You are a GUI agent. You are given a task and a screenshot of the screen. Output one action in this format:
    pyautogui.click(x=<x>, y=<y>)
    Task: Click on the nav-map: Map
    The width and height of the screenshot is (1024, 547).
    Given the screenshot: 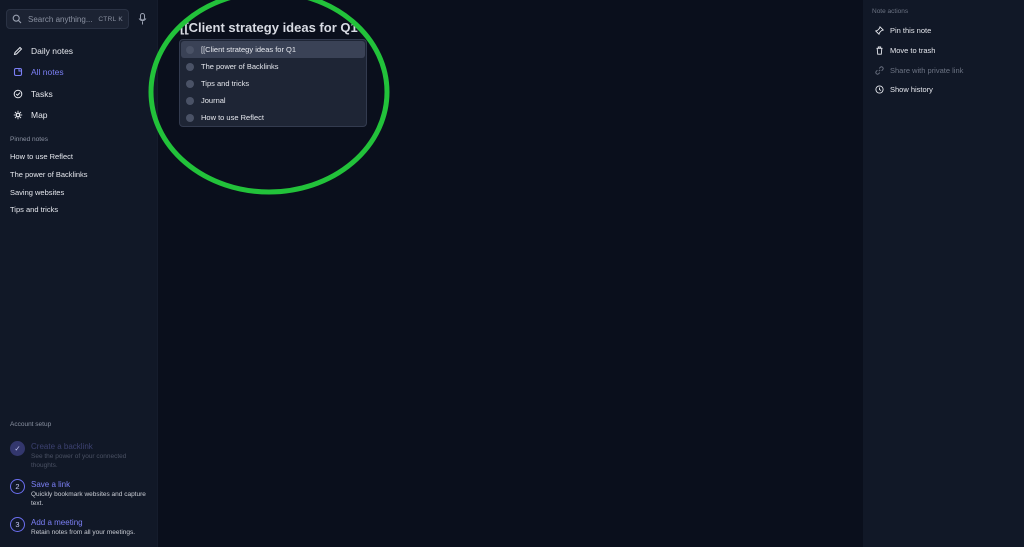 What is the action you would take?
    pyautogui.click(x=79, y=116)
    